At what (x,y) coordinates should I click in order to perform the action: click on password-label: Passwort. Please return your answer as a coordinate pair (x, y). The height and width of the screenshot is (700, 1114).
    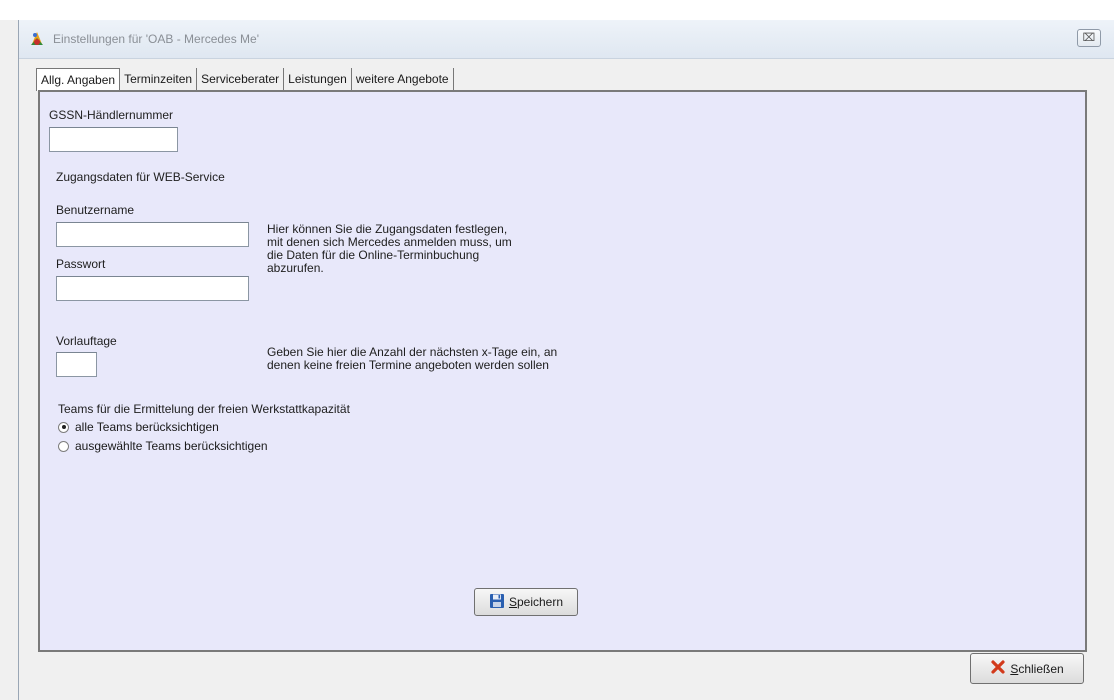
    Looking at the image, I should click on (81, 264).